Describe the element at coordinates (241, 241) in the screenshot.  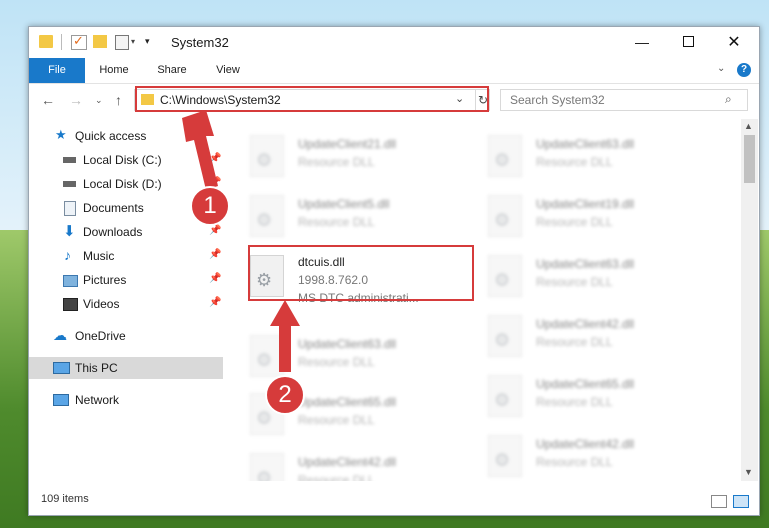
I see `annotation-arrows` at that location.